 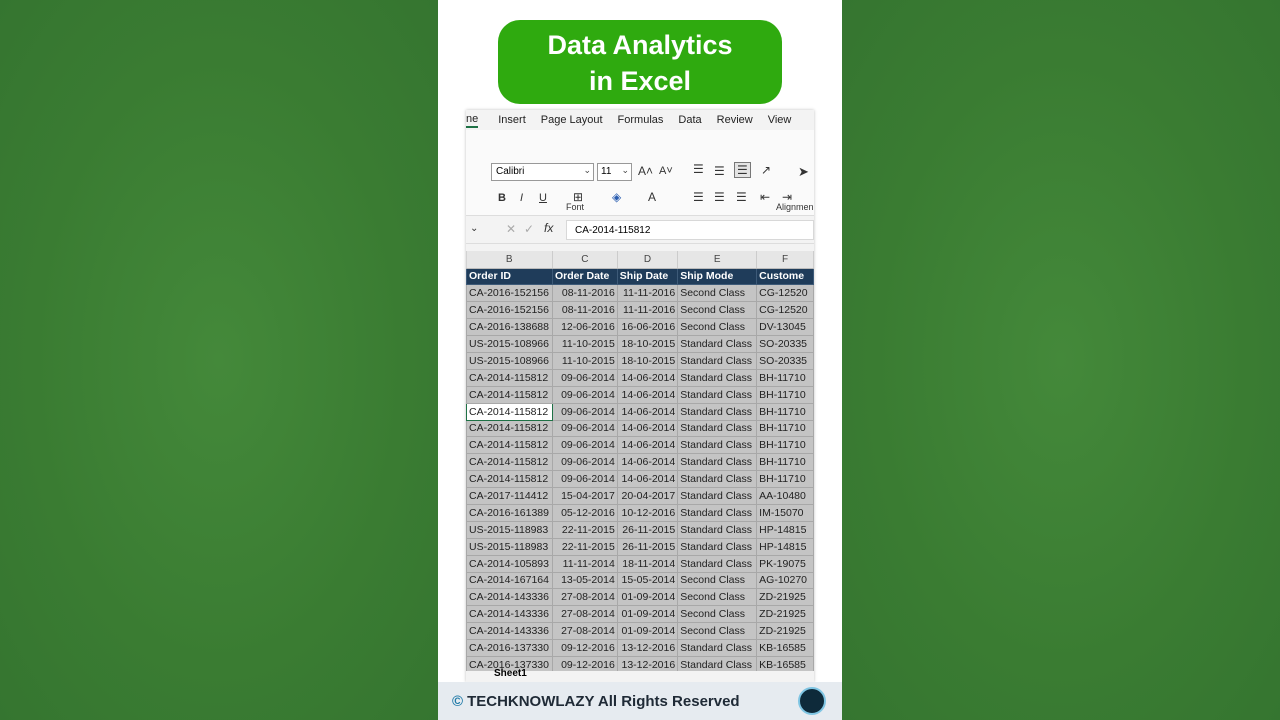 What do you see at coordinates (647, 512) in the screenshot?
I see `table-cell: 10-12-2016` at bounding box center [647, 512].